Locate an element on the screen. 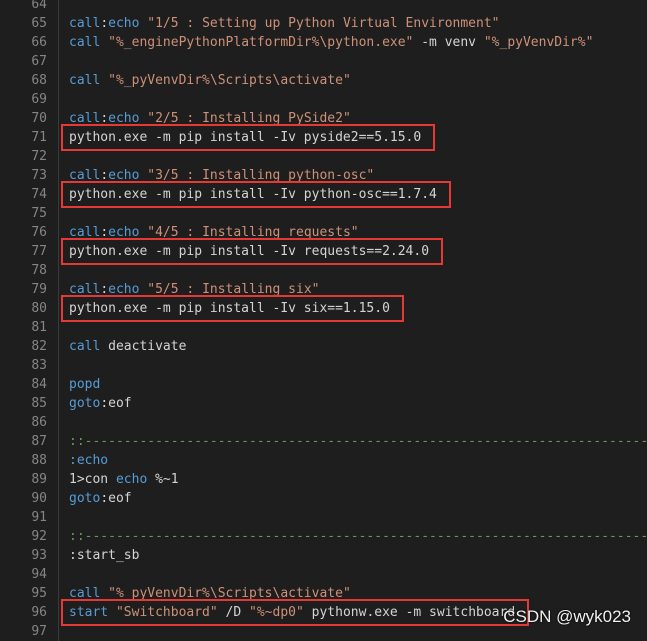 Image resolution: width=647 pixels, height=641 pixels. code-line: 84 popd is located at coordinates (323, 384).